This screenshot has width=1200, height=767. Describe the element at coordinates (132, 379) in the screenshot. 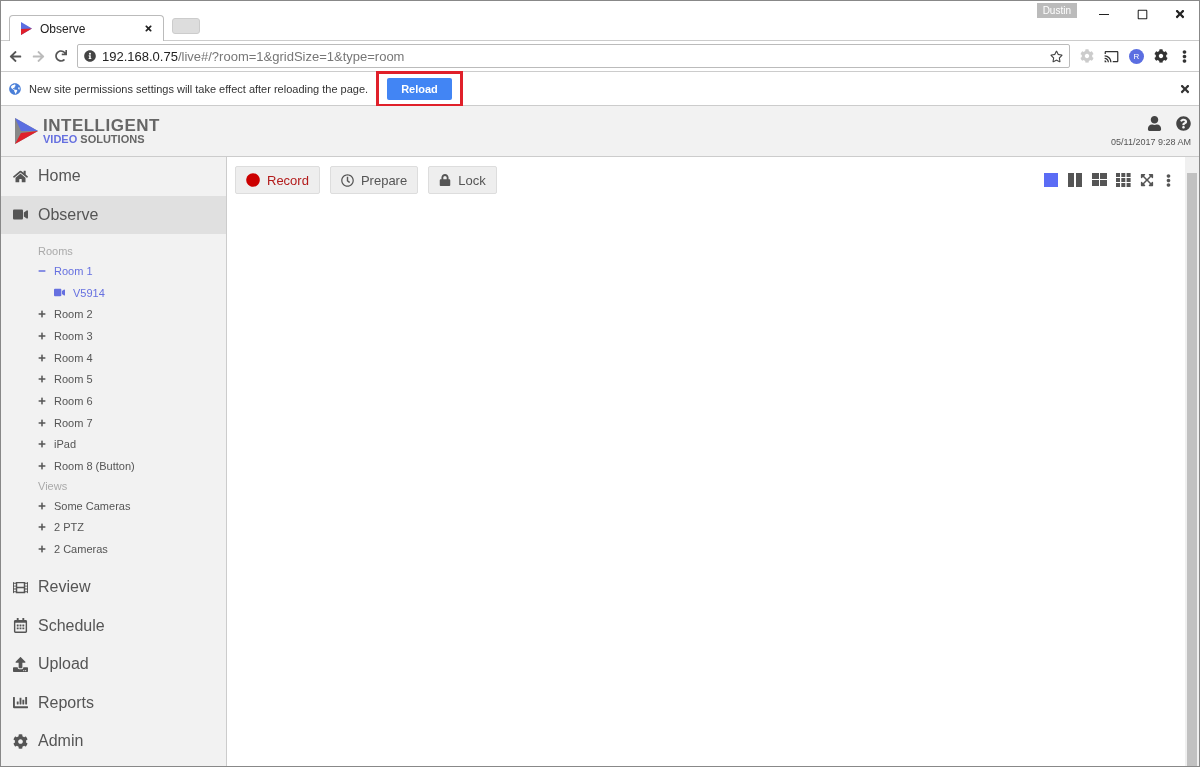

I see `tree-item: Room 5` at that location.